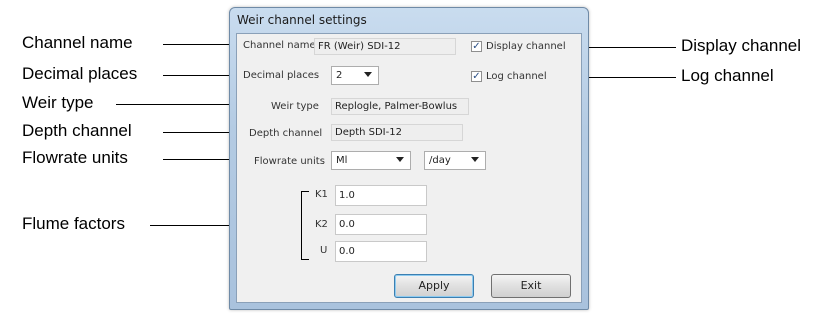  Describe the element at coordinates (381, 195) in the screenshot. I see `k1-input: 1.0` at that location.